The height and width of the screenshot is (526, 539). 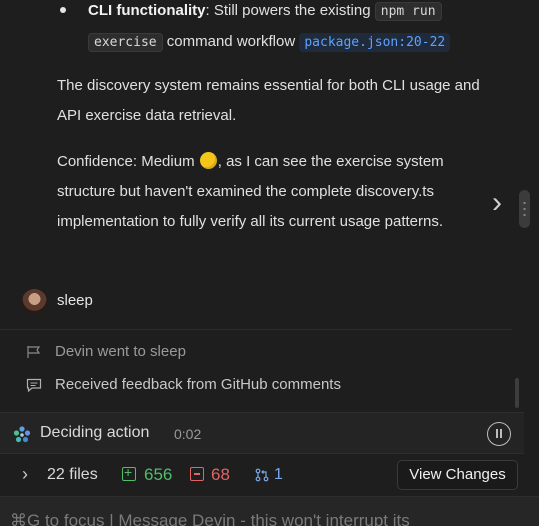 I want to click on deletions-count: 68, so click(x=220, y=474).